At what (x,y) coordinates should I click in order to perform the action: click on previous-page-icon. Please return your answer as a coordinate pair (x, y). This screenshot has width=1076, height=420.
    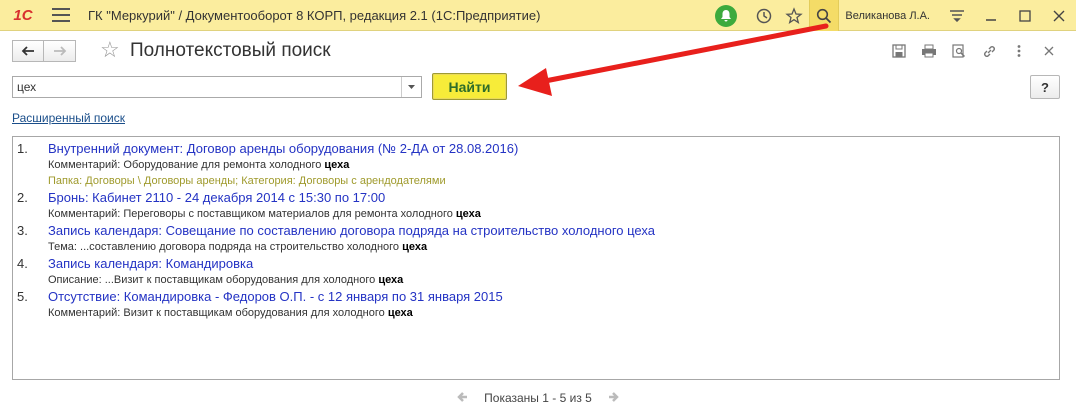
    Looking at the image, I should click on (462, 398).